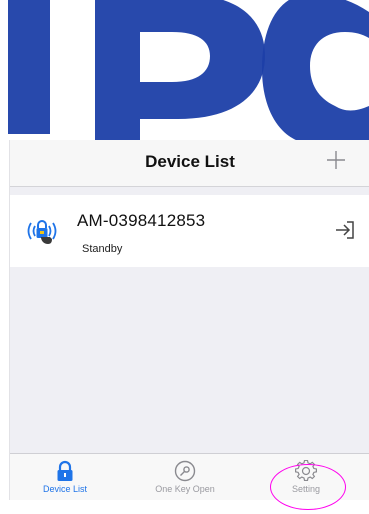 The width and height of the screenshot is (369, 514). I want to click on tab-label: Setting, so click(306, 489).